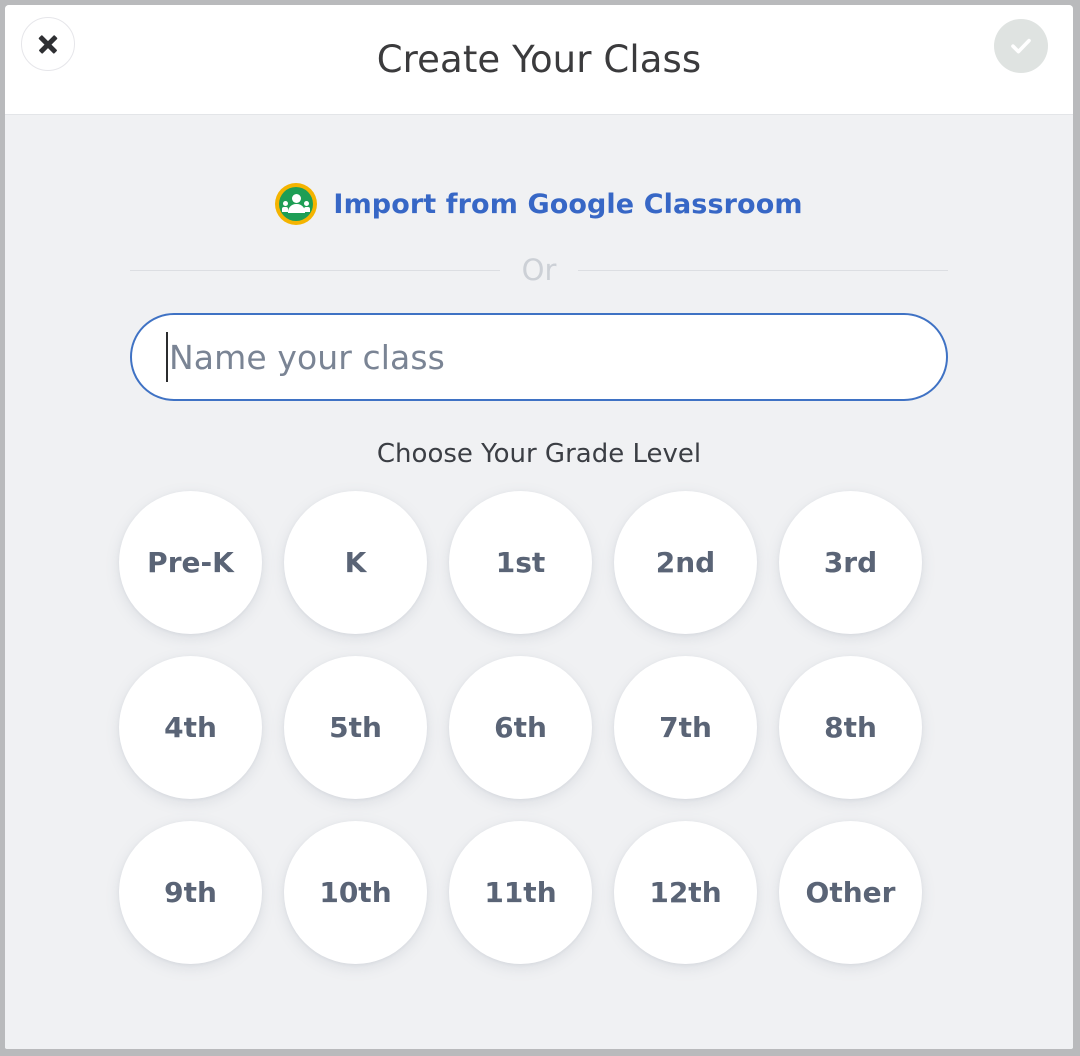 This screenshot has width=1080, height=1056. Describe the element at coordinates (307, 357) in the screenshot. I see `class-name-placeholder: Name your class` at that location.